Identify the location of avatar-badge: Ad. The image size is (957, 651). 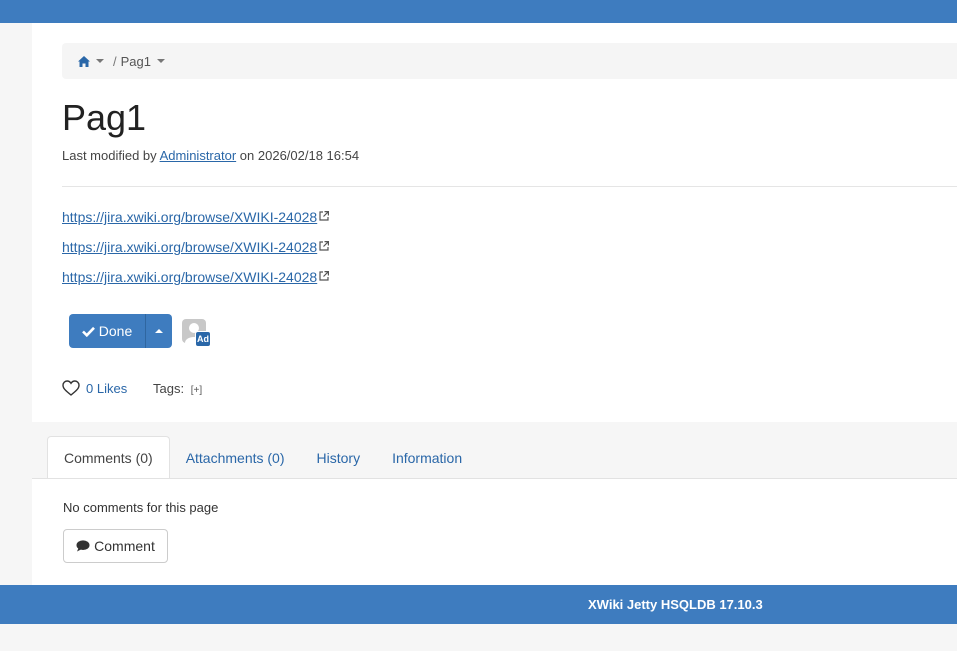
(203, 339).